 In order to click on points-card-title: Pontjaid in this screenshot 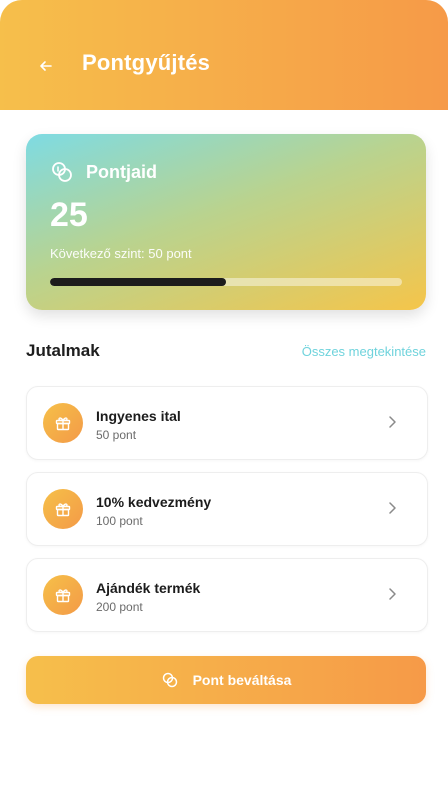, I will do `click(121, 171)`.